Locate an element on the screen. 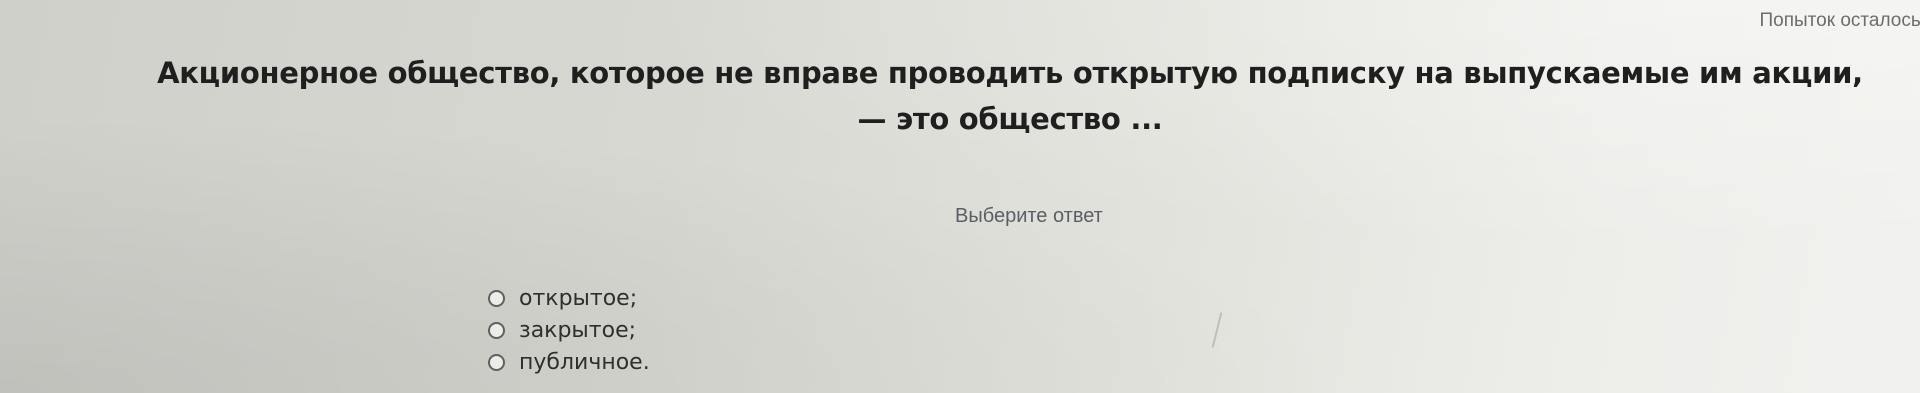 Image resolution: width=1920 pixels, height=393 pixels. answer-option-1: открытое; is located at coordinates (569, 298).